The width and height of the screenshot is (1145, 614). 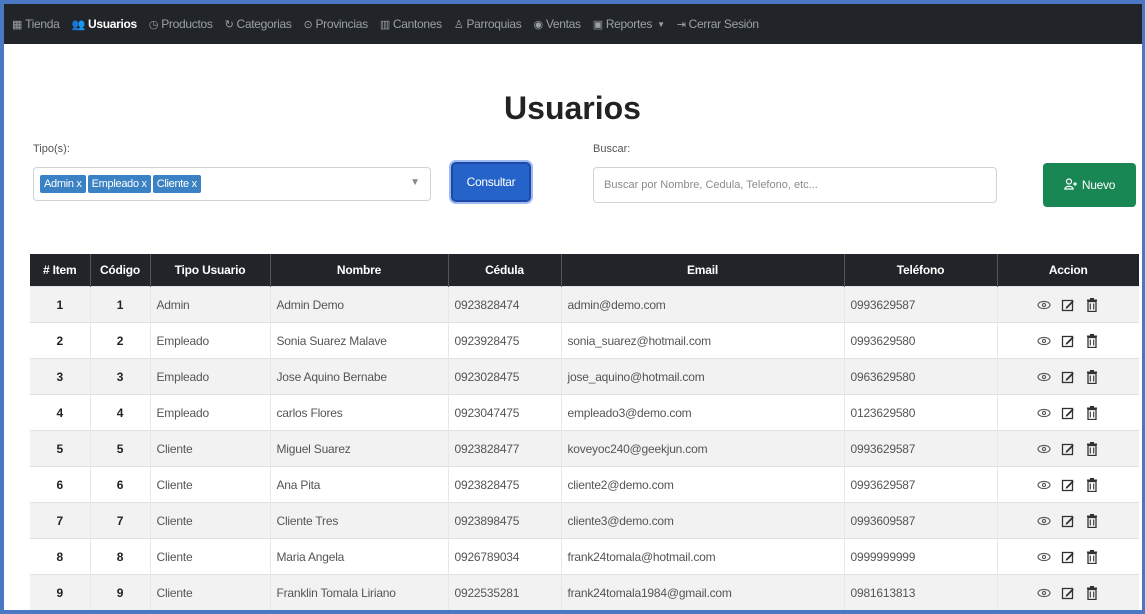 I want to click on nuevo-label: Nuevo, so click(x=1098, y=185).